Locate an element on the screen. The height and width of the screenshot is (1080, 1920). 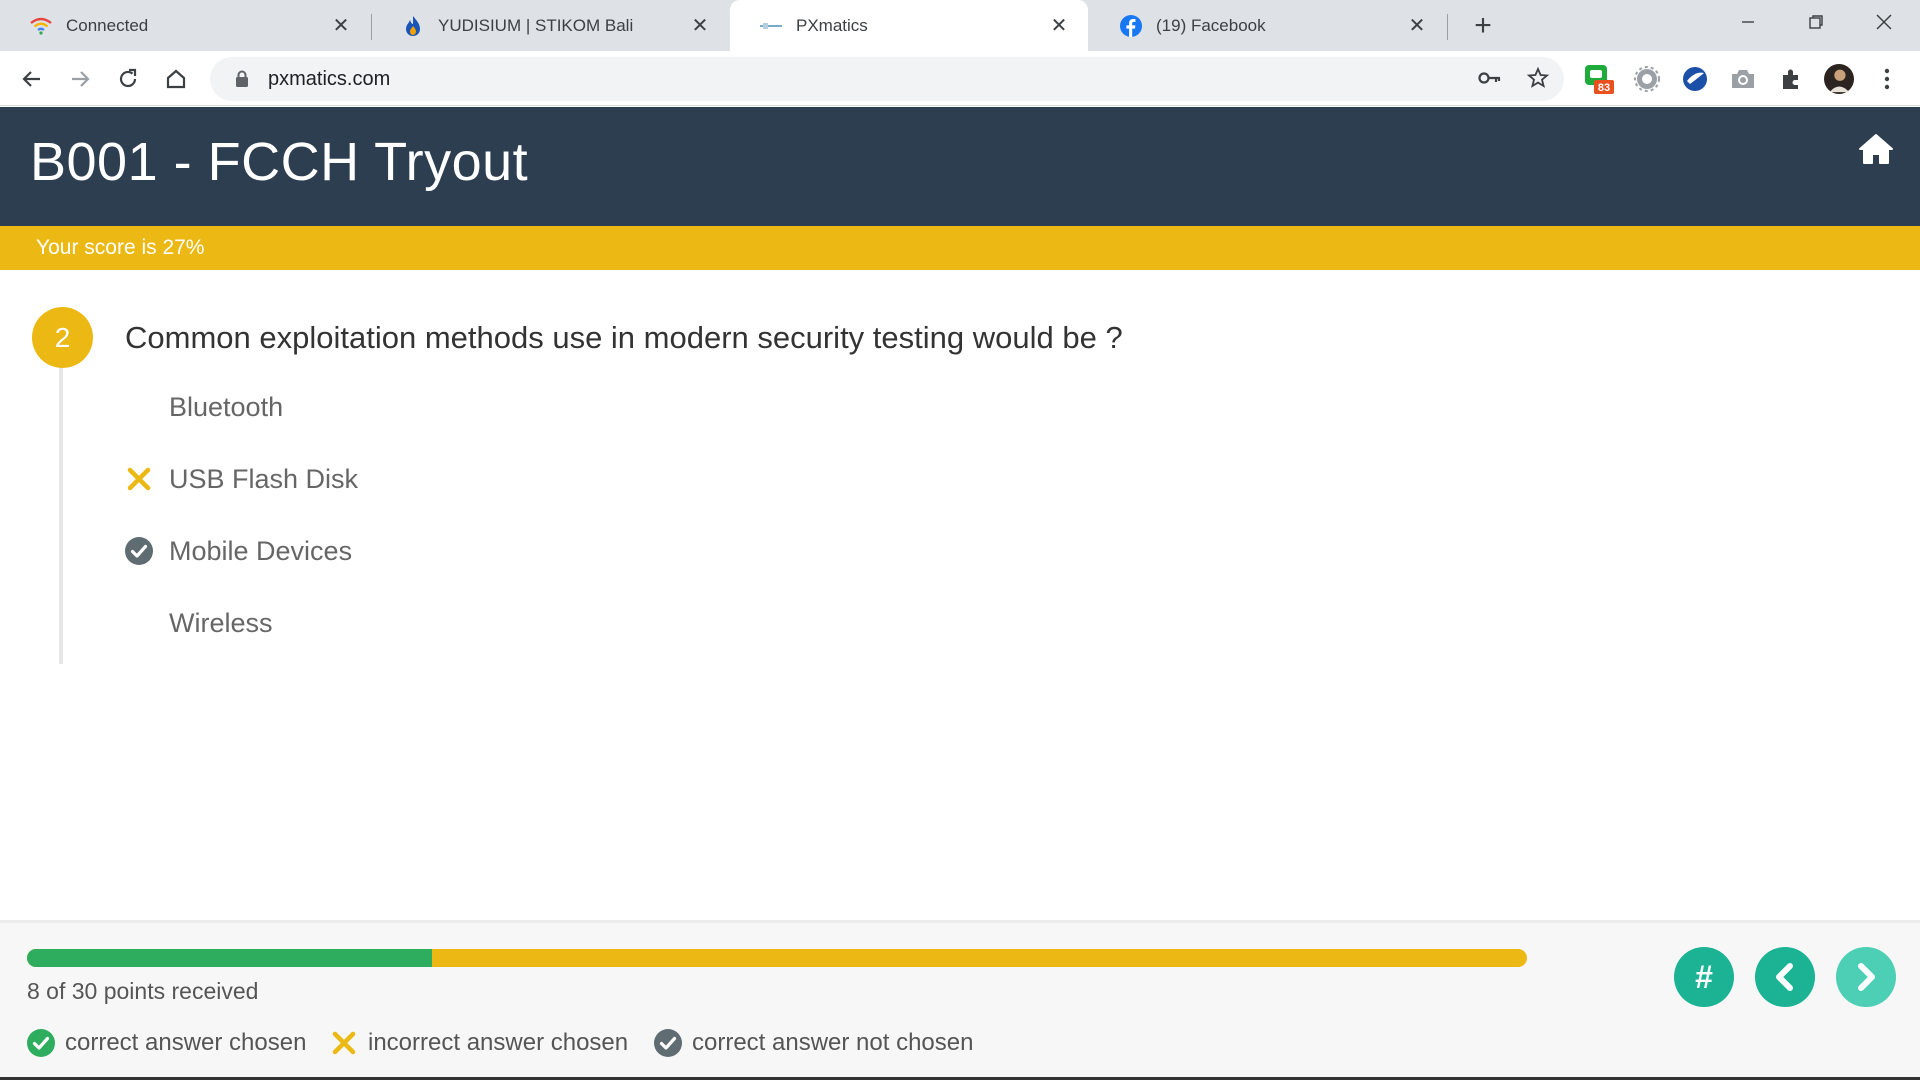
camera-icon is located at coordinates (1743, 79).